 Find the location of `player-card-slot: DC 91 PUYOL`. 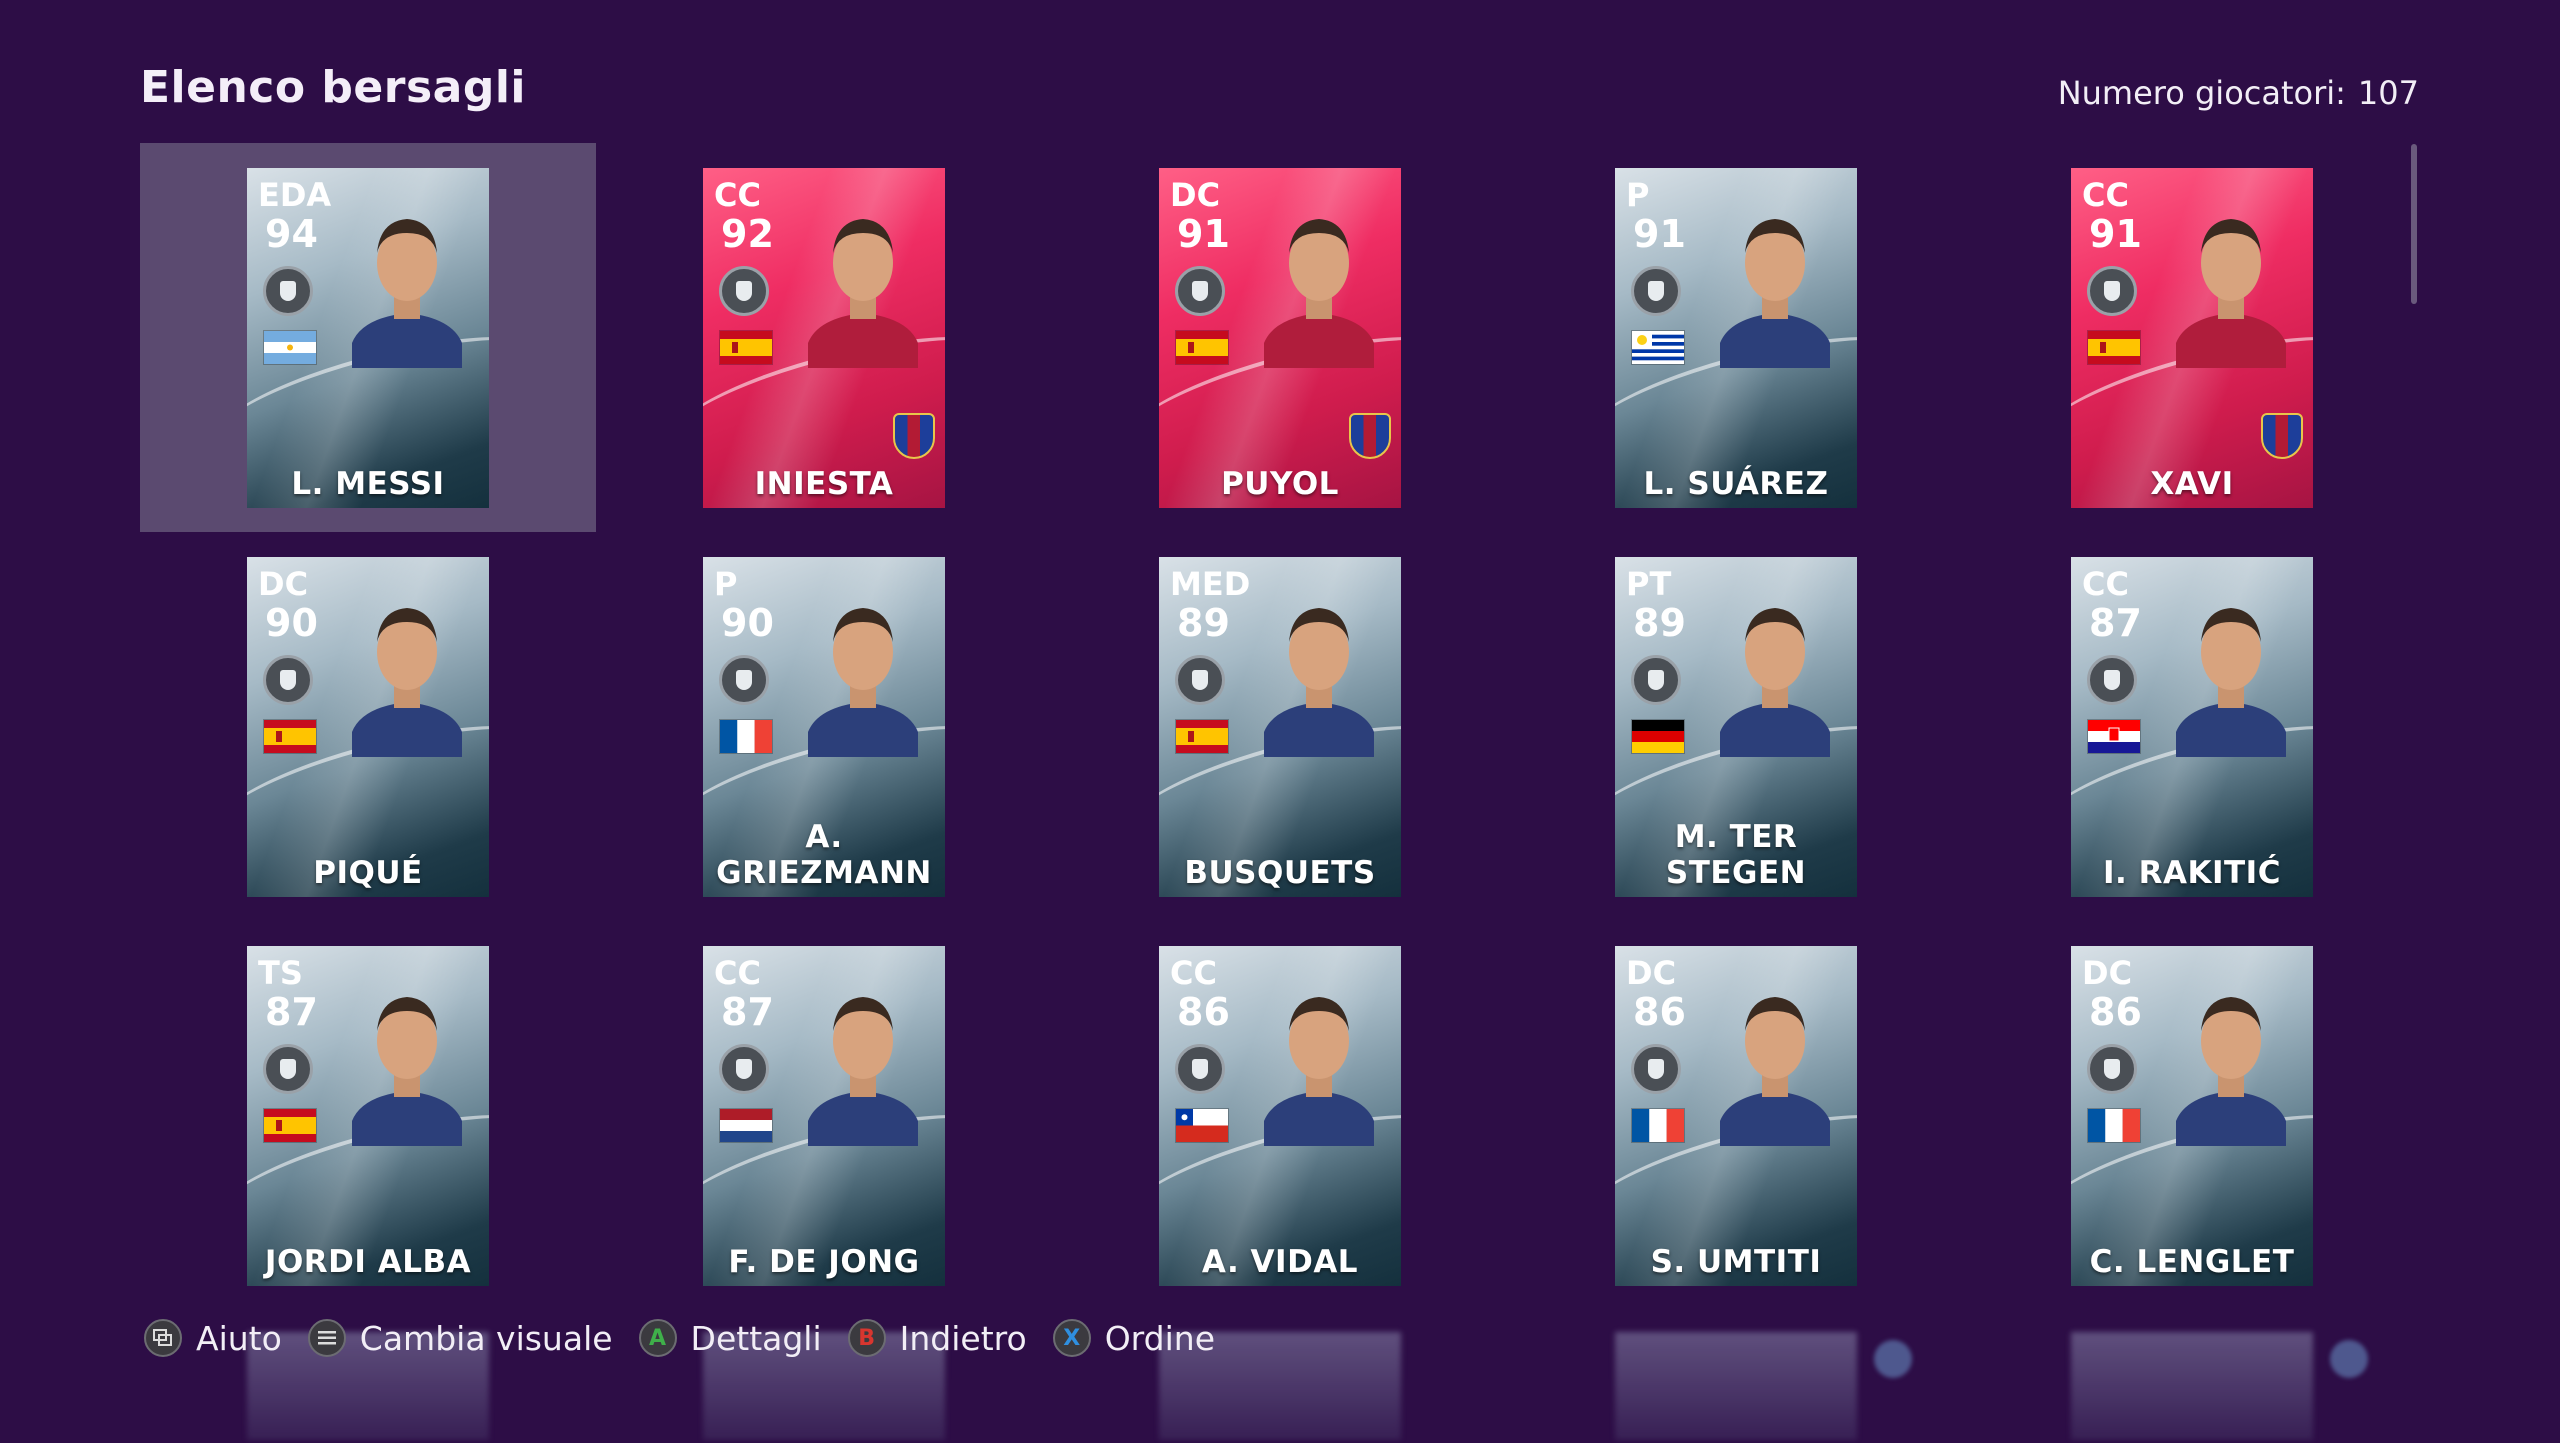

player-card-slot: DC 91 PUYOL is located at coordinates (1280, 337).